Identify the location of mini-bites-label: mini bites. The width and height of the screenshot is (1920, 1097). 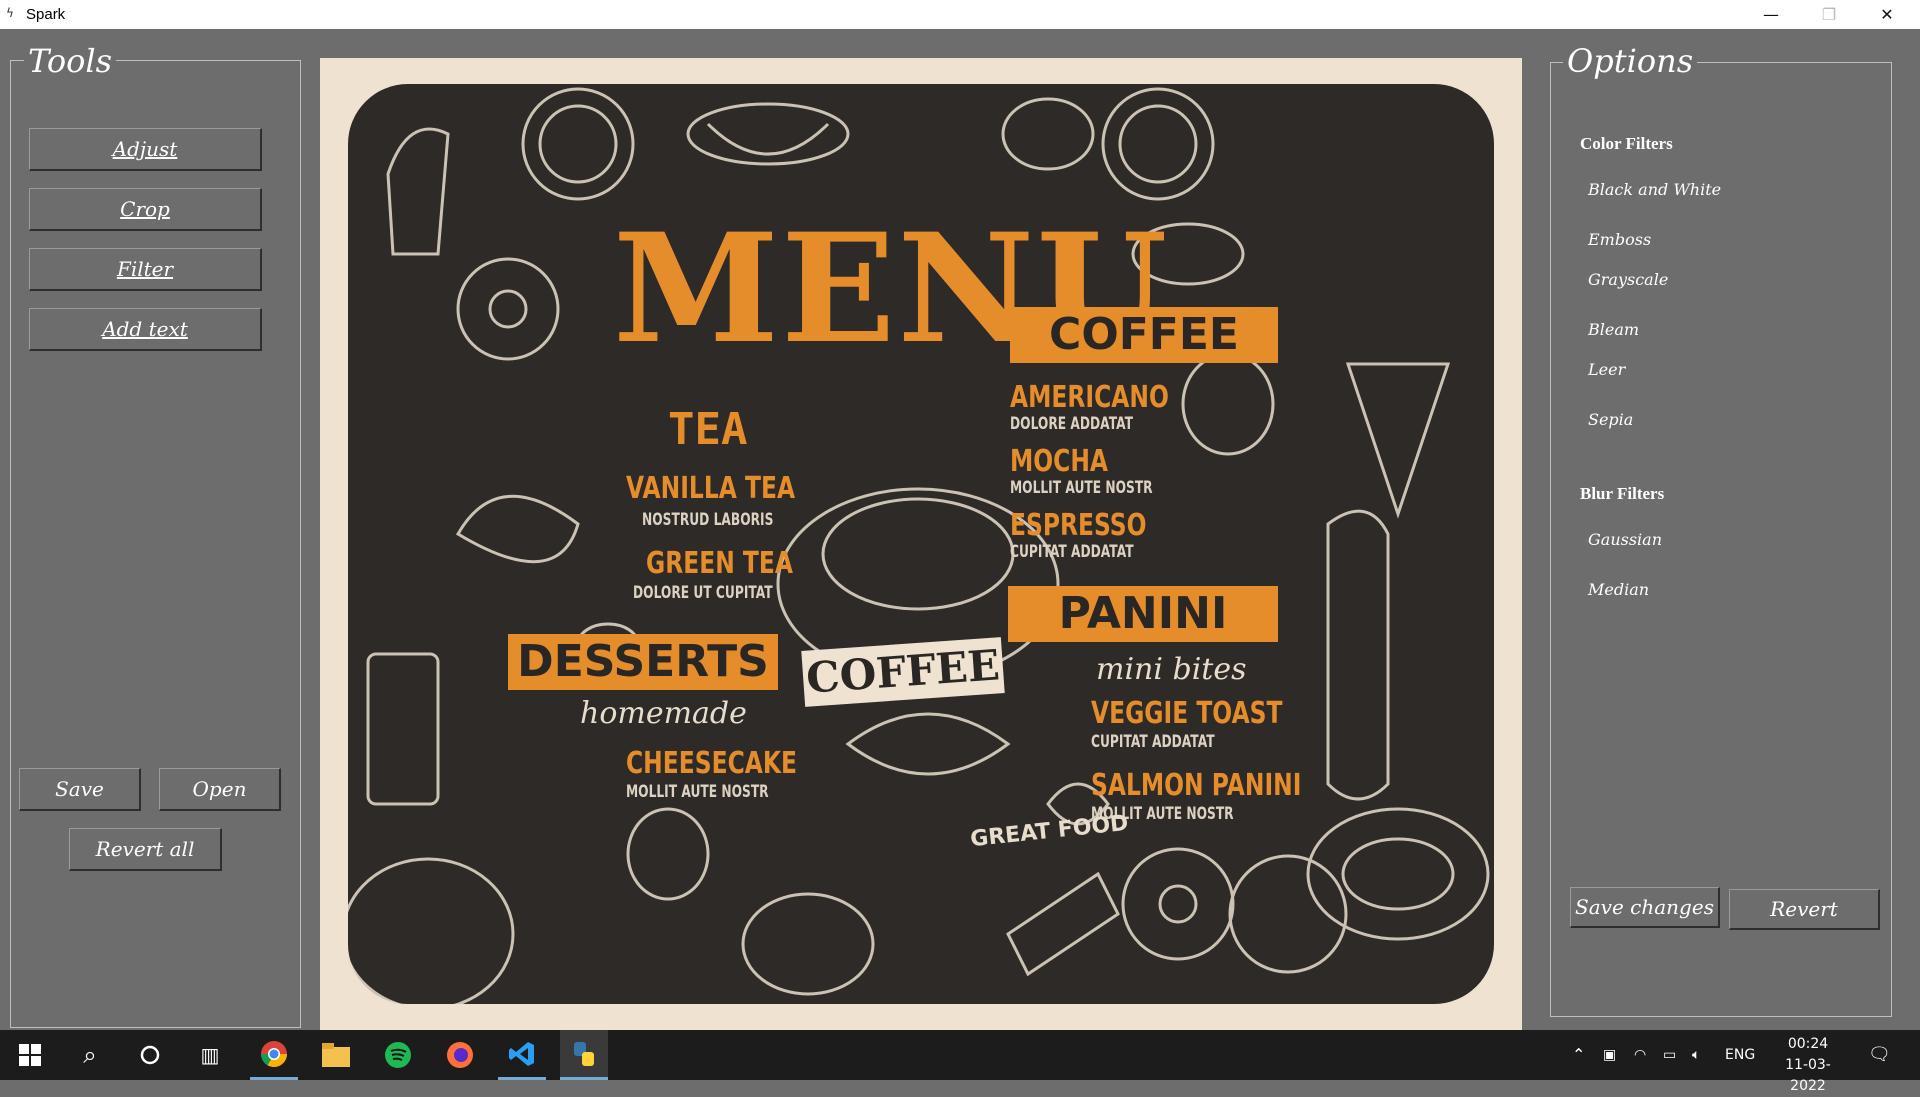
(1171, 669).